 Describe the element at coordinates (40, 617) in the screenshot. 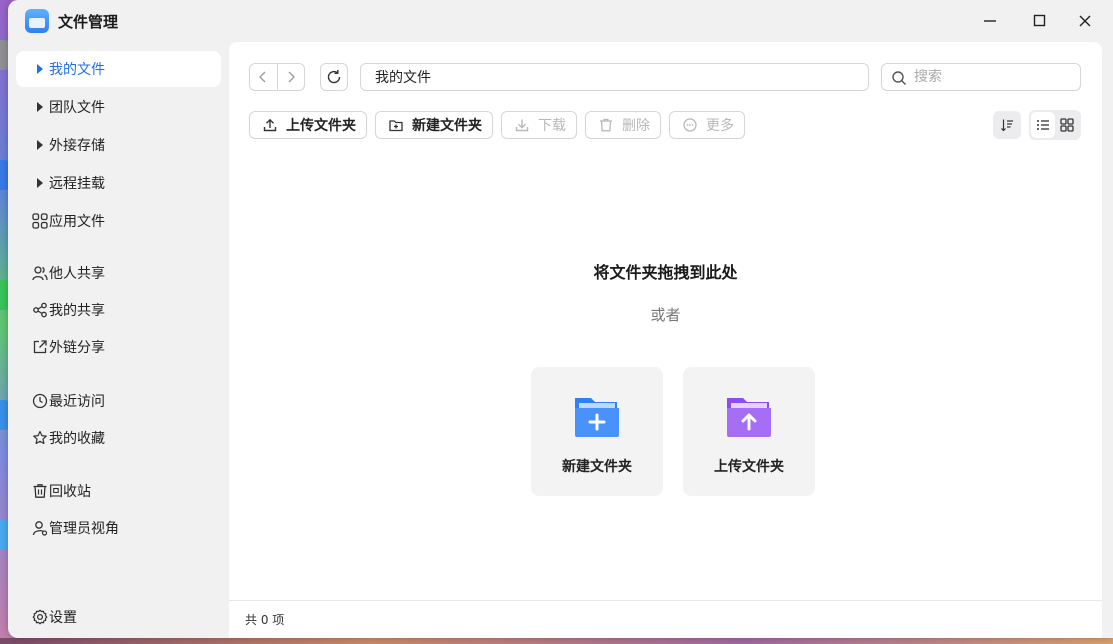

I see `gear-icon` at that location.